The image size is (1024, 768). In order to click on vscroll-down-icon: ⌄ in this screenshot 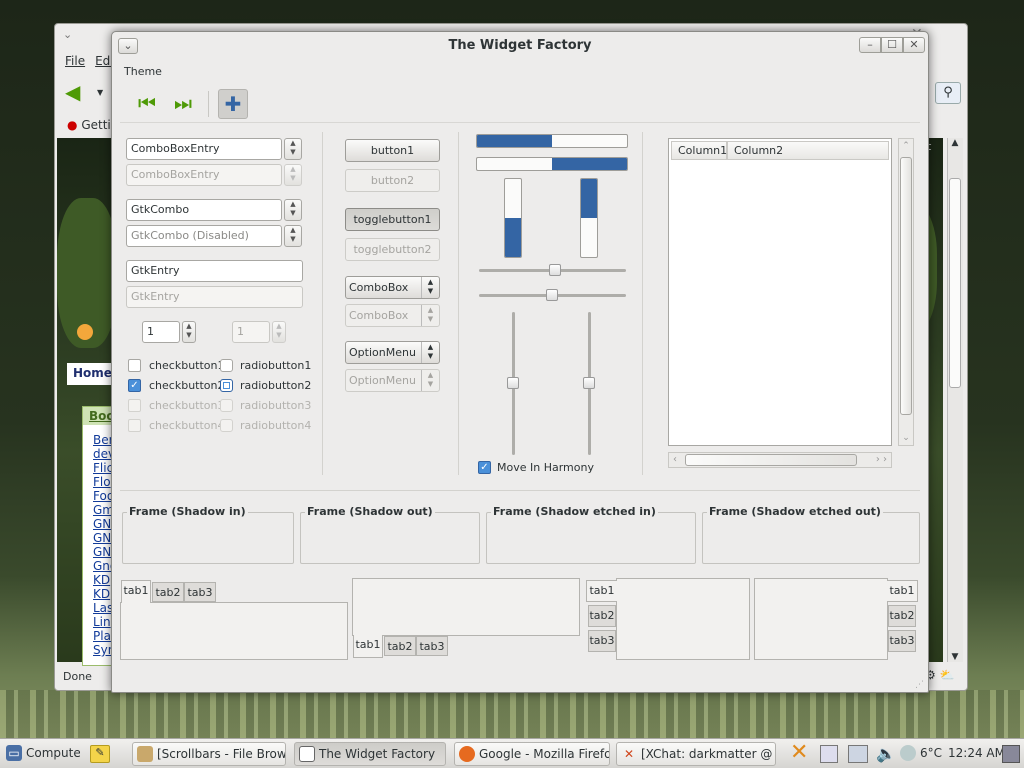, I will do `click(906, 438)`.